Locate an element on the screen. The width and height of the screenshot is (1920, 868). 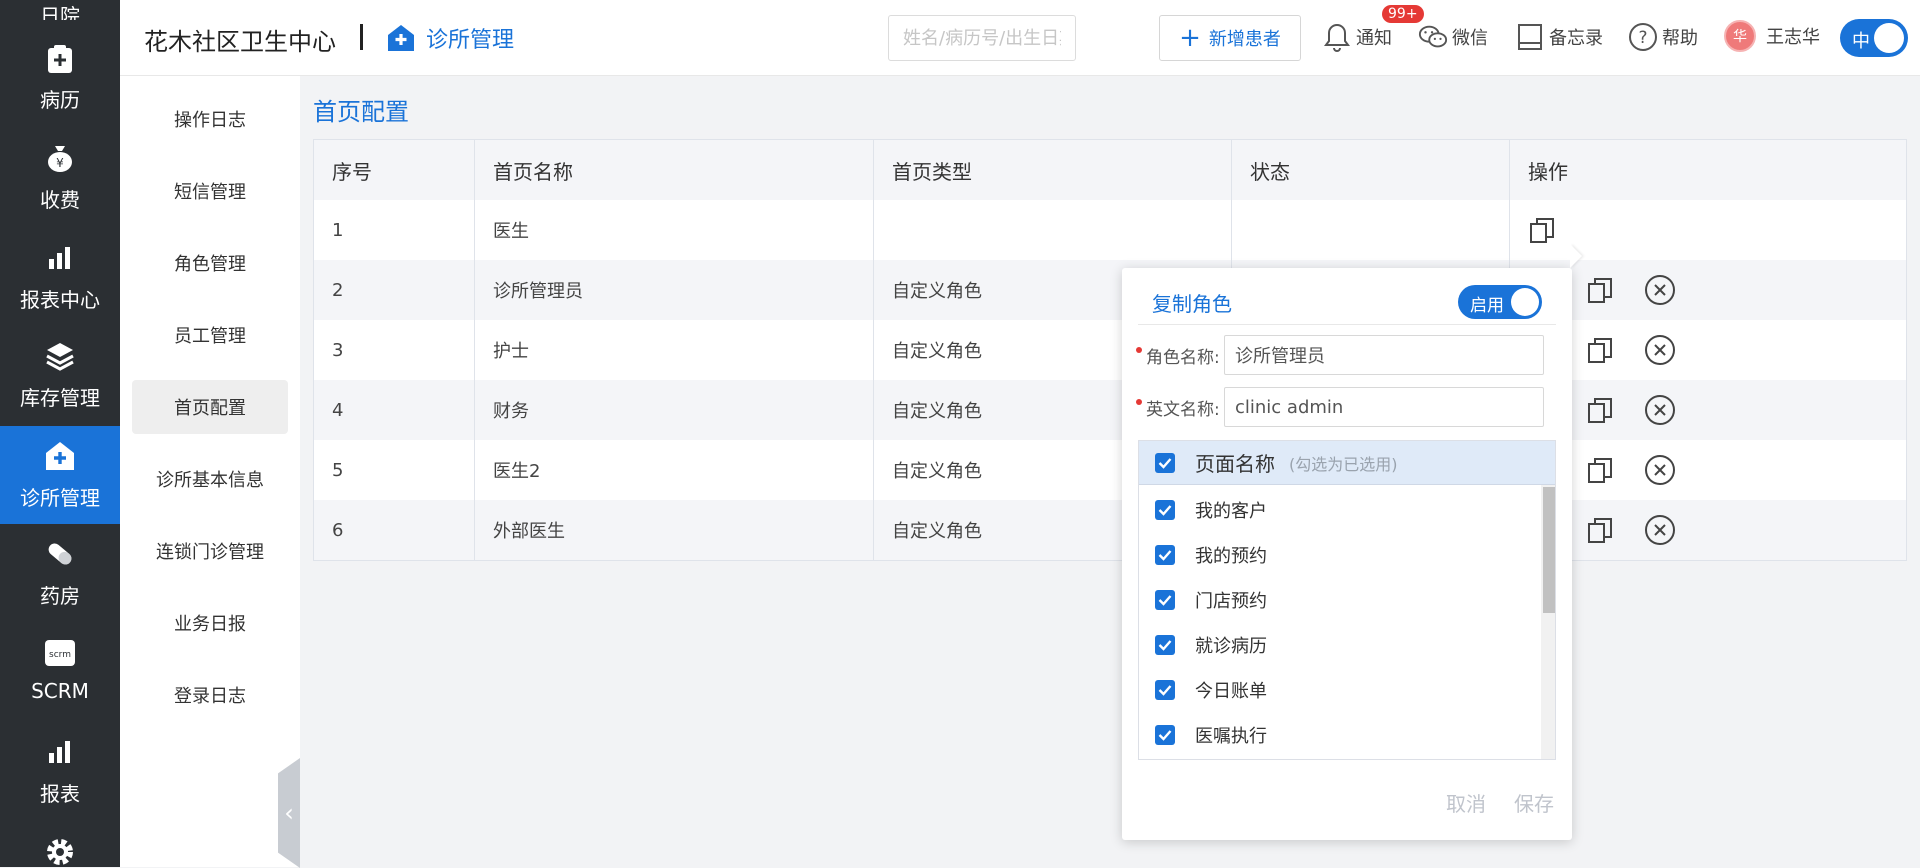
nav-item-charge: ¥ 收费 is located at coordinates (60, 191).